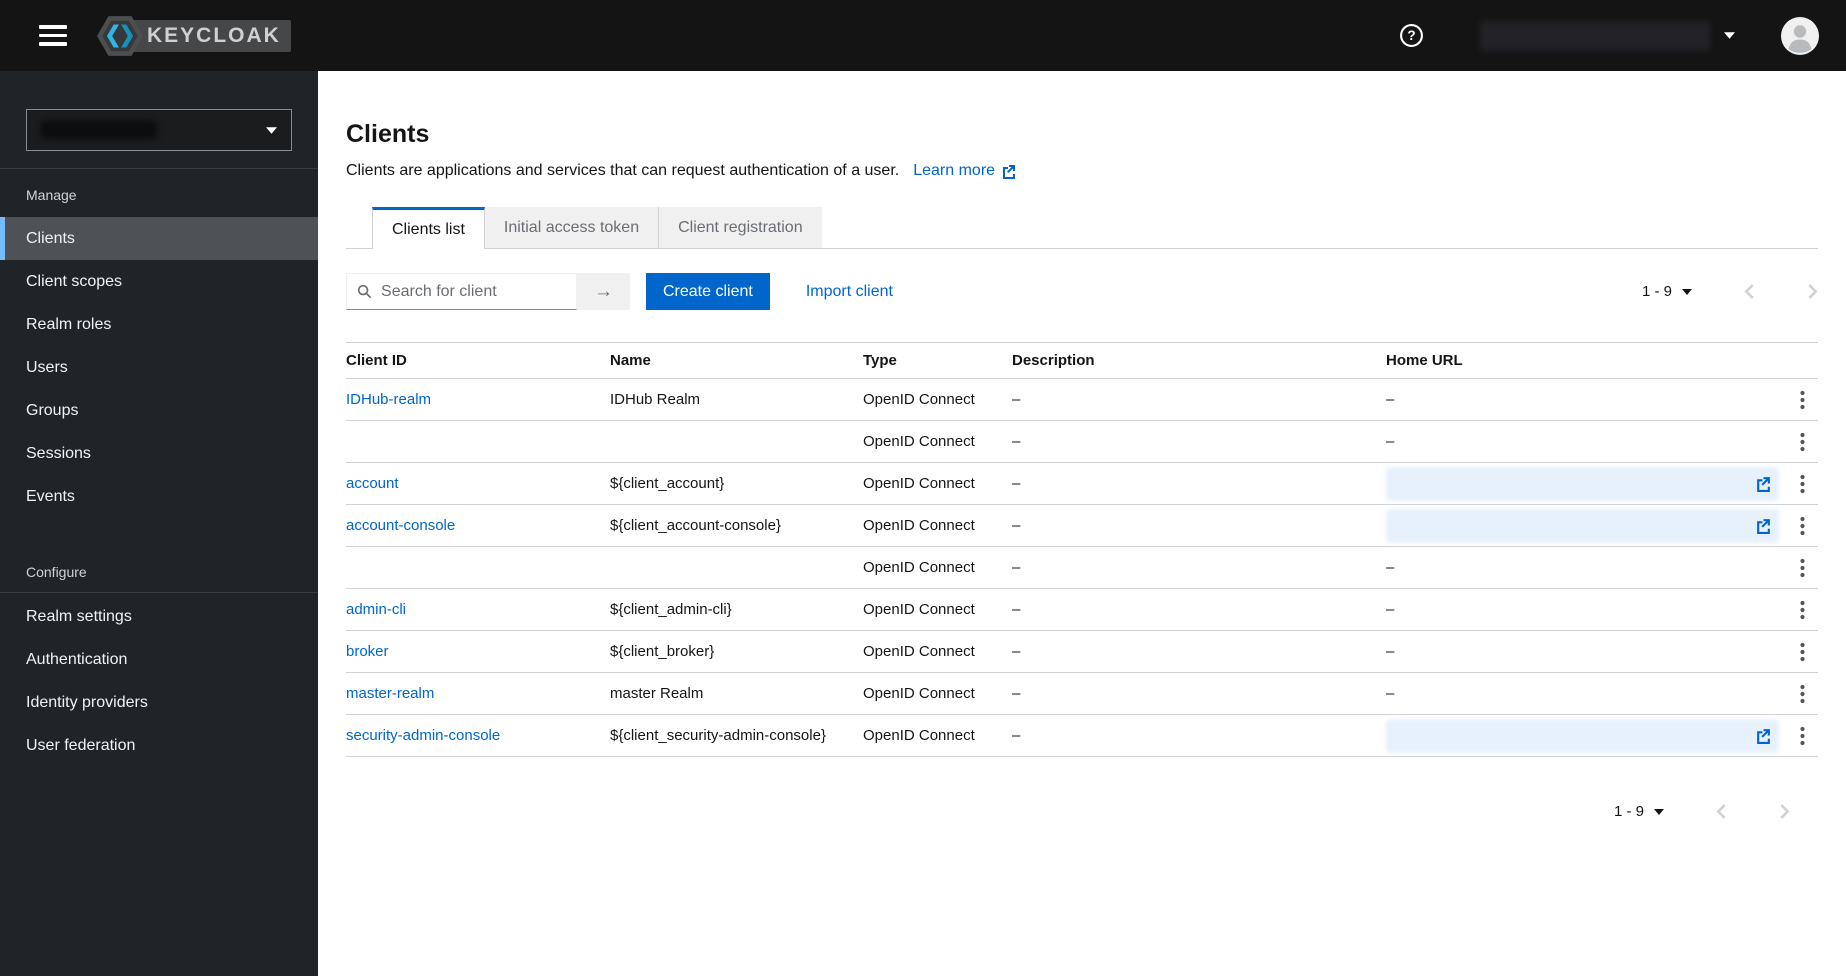 The height and width of the screenshot is (976, 1846). I want to click on hamburger-icon, so click(53, 27).